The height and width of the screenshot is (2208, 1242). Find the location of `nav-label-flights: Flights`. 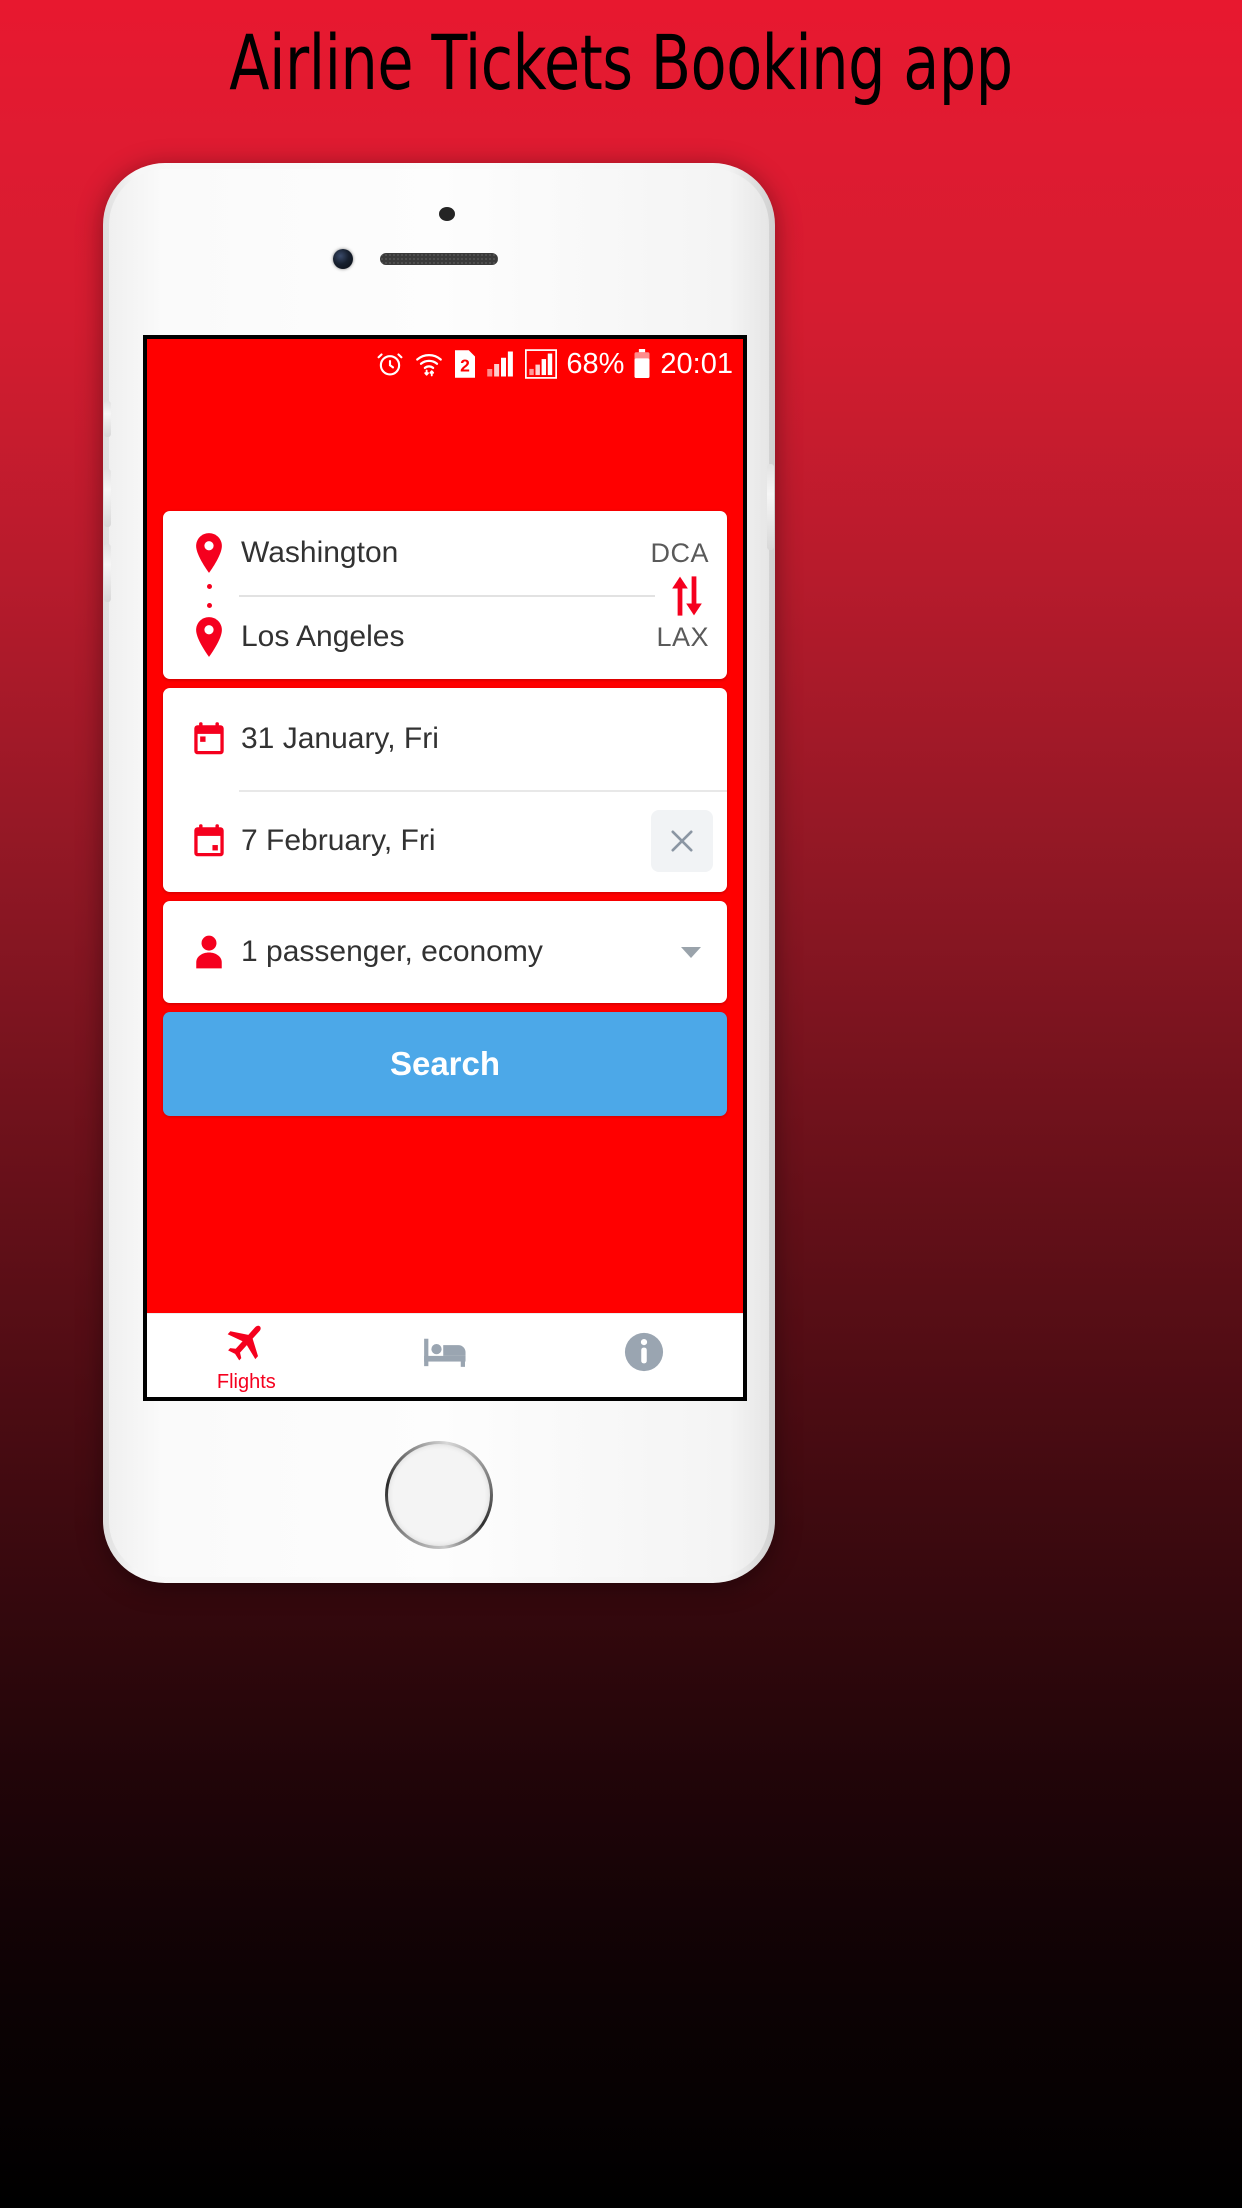

nav-label-flights: Flights is located at coordinates (246, 1382).